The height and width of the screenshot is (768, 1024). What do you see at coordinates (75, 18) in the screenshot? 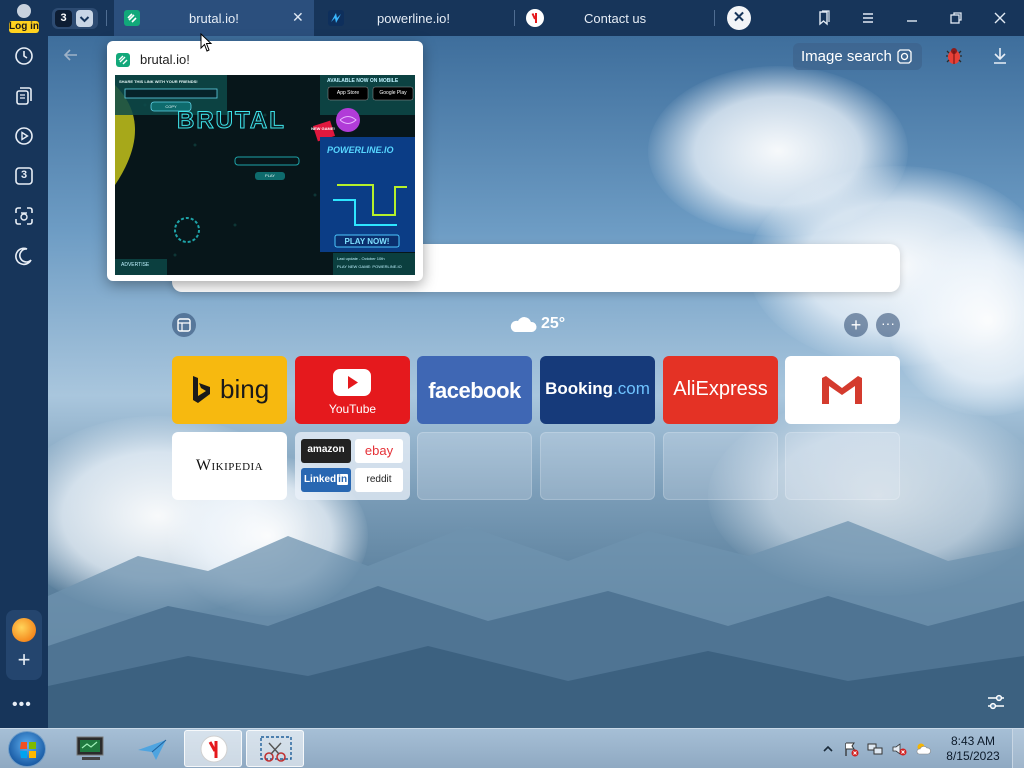
I see `tab-list-button: 3` at bounding box center [75, 18].